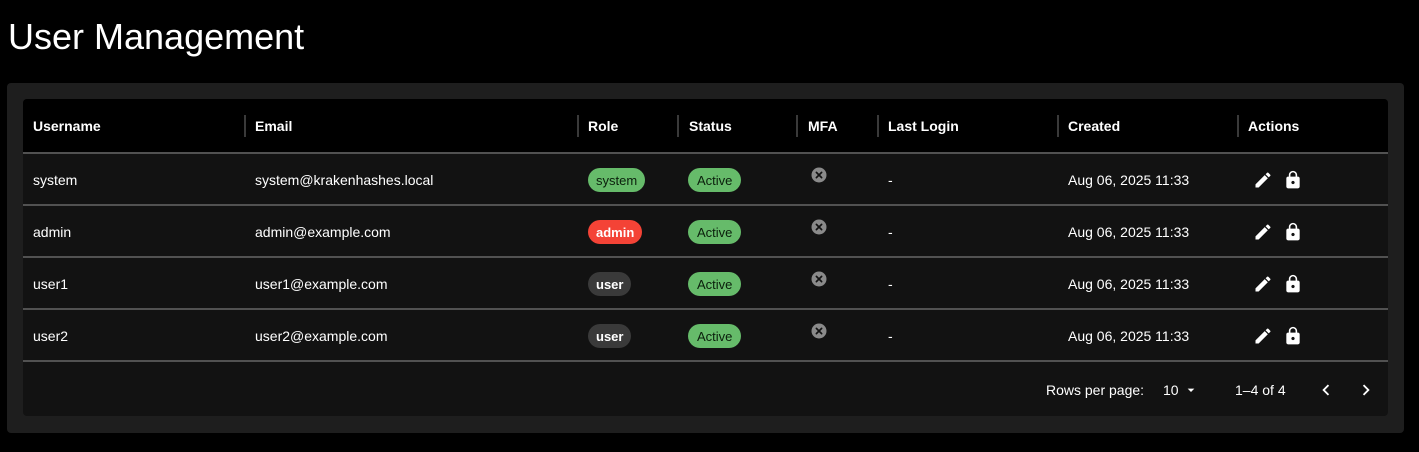 This screenshot has width=1419, height=452. Describe the element at coordinates (344, 180) in the screenshot. I see `cell-email: system@krakenhashes.local` at that location.